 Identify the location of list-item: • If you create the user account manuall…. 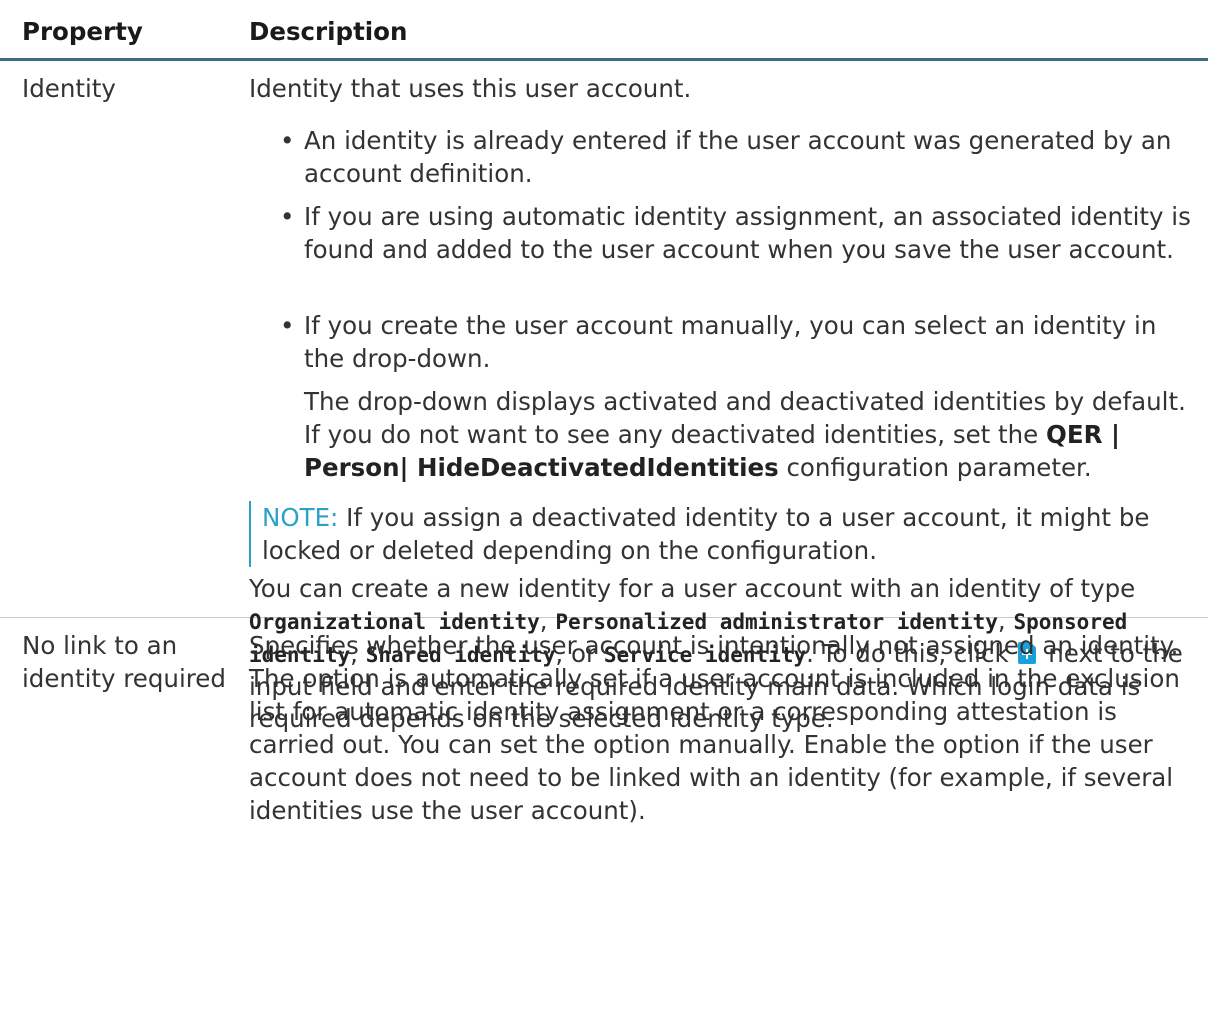
(718, 342).